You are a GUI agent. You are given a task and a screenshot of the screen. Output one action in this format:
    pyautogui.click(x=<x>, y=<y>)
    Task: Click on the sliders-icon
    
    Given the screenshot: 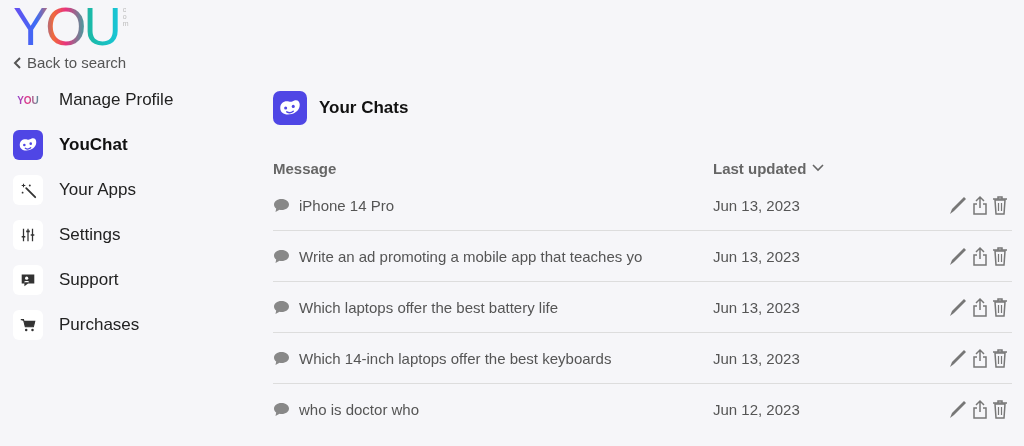 What is the action you would take?
    pyautogui.click(x=28, y=235)
    